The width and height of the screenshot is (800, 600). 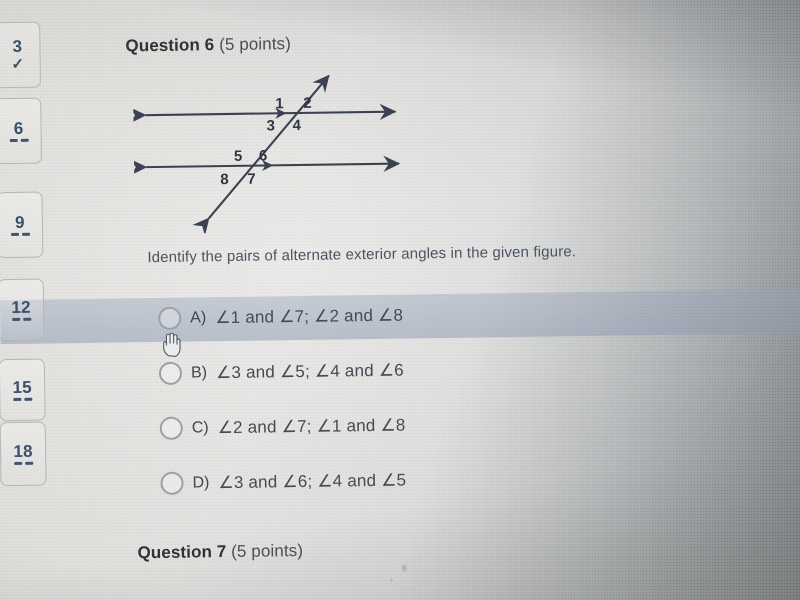 I want to click on angle-label-6: 6, so click(x=263, y=155).